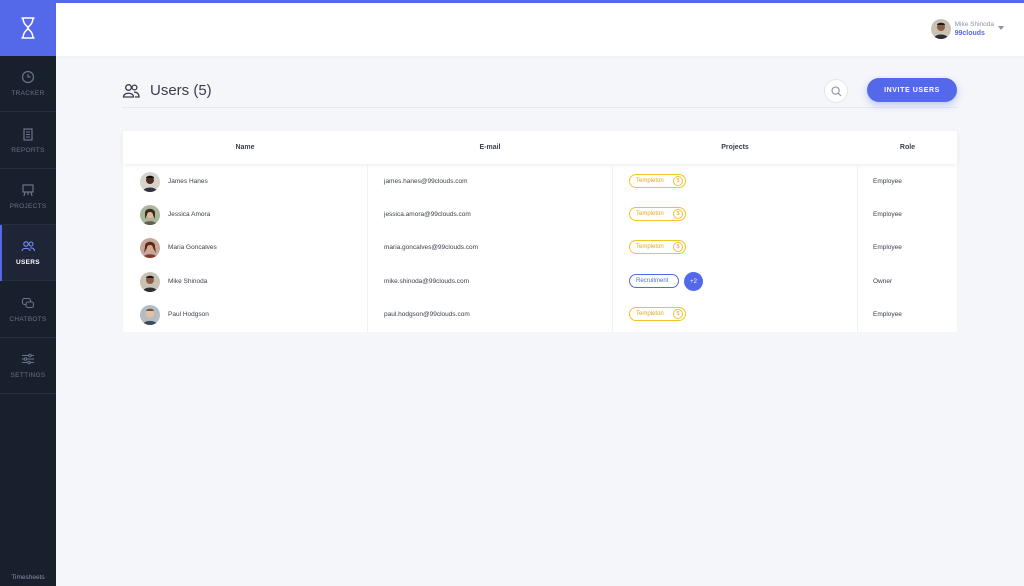 Image resolution: width=1024 pixels, height=586 pixels. What do you see at coordinates (693, 281) in the screenshot?
I see `more-projects-badge: +2` at bounding box center [693, 281].